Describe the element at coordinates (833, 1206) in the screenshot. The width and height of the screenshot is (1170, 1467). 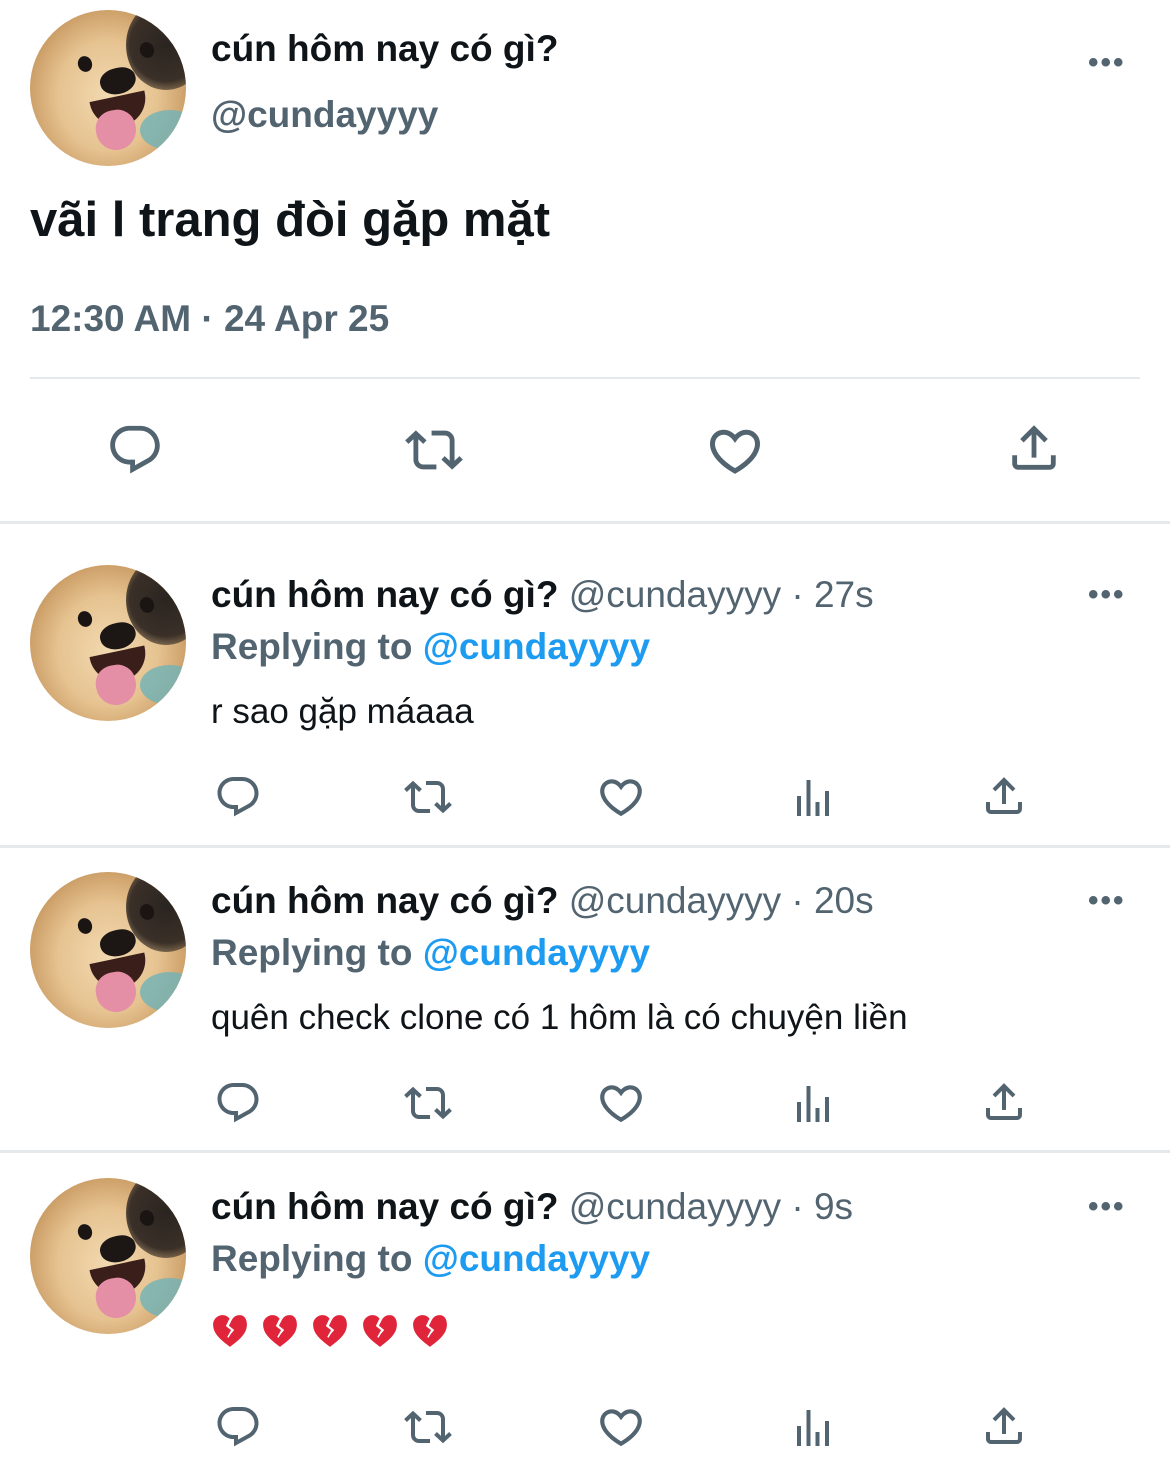
I see `reply-time: 9s` at that location.